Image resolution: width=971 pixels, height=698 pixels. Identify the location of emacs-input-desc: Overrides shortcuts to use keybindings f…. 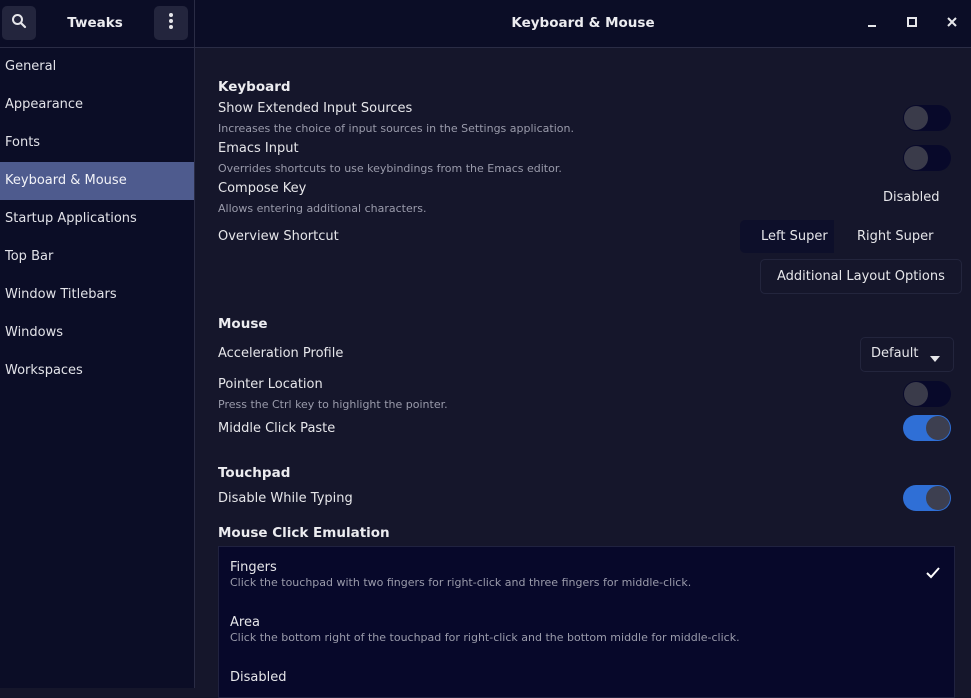
(390, 168).